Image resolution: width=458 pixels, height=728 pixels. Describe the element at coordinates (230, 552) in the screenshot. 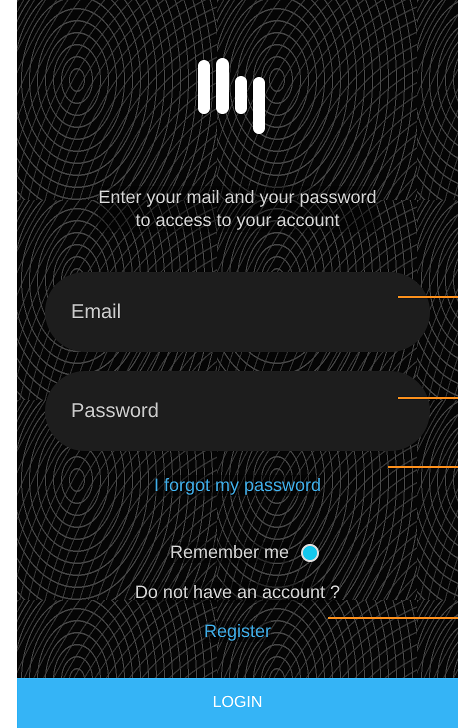

I see `remember-me-label: Remember me` at that location.